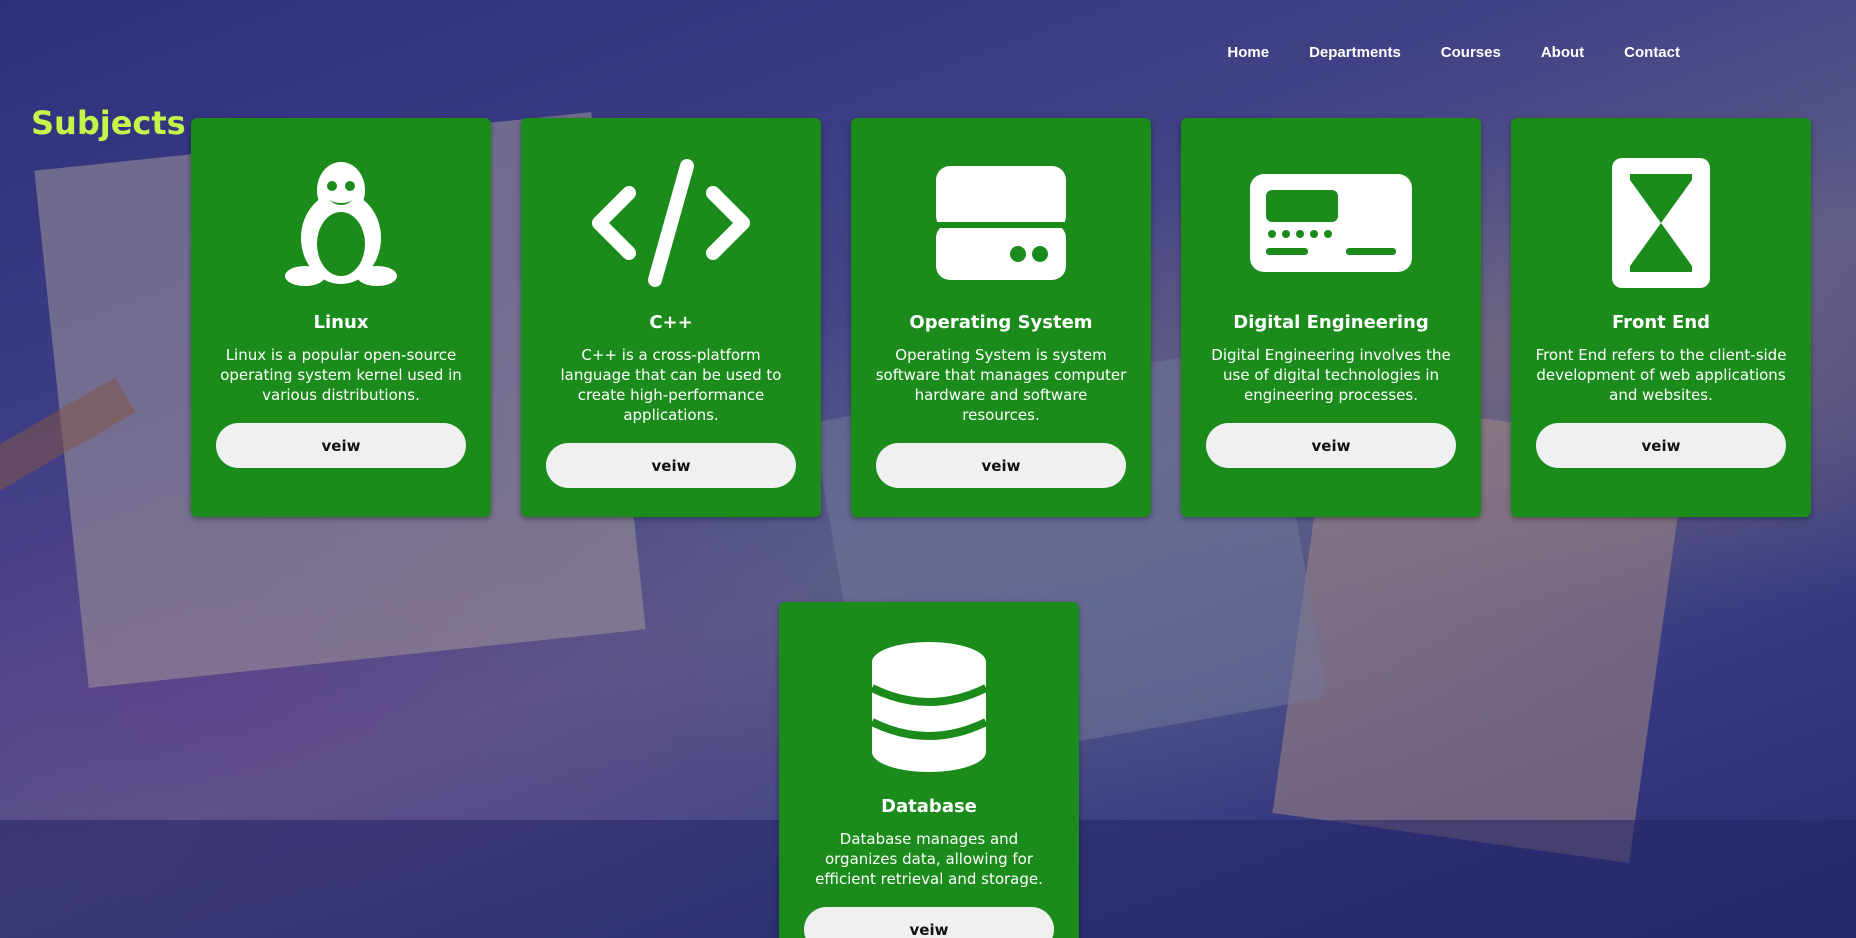 The width and height of the screenshot is (1856, 938). I want to click on view-digital-engineering-button: veiw, so click(1331, 445).